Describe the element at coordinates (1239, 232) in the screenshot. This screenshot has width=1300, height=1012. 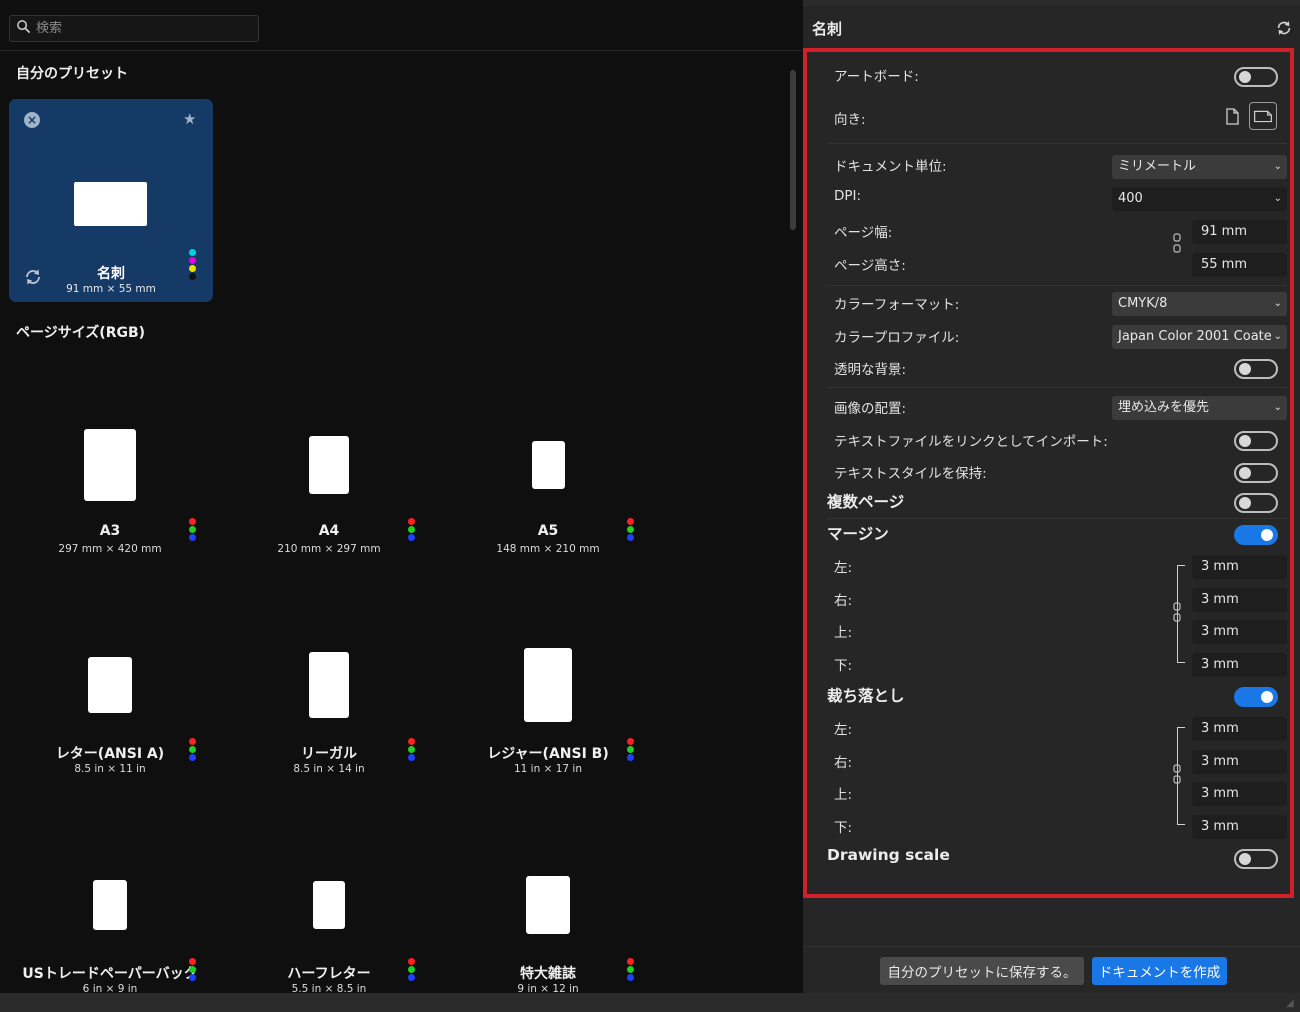
I see `page-width-field: 91 mm` at that location.